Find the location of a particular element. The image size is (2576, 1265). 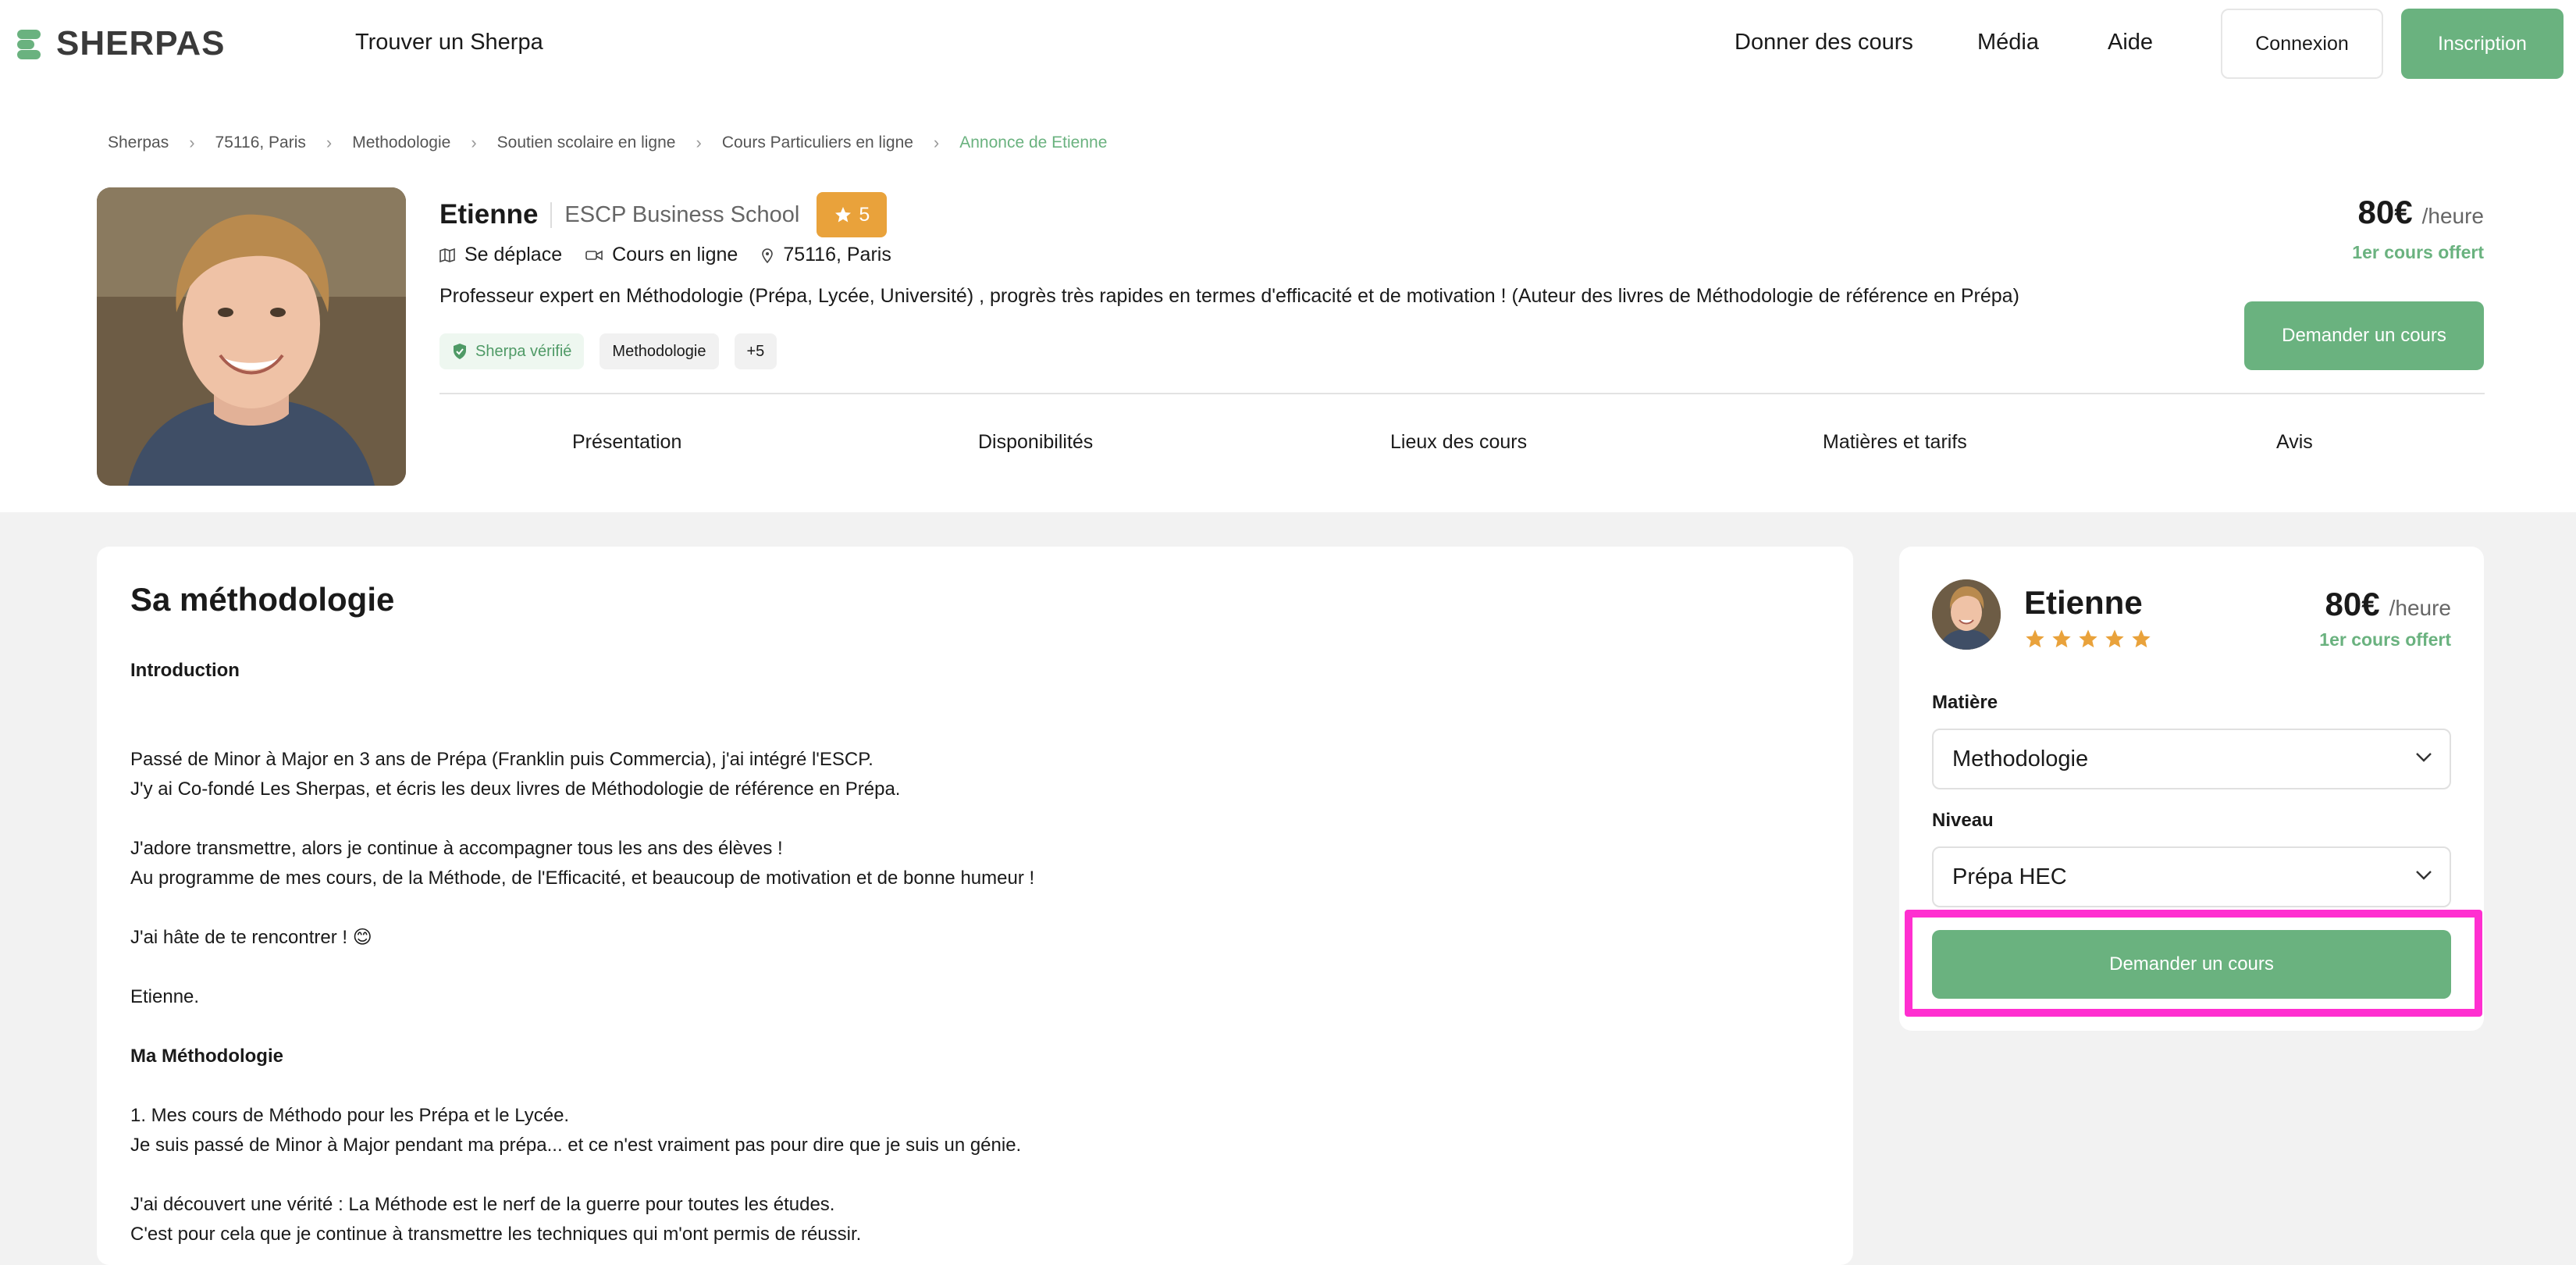

rating-badge: 5 is located at coordinates (852, 214).